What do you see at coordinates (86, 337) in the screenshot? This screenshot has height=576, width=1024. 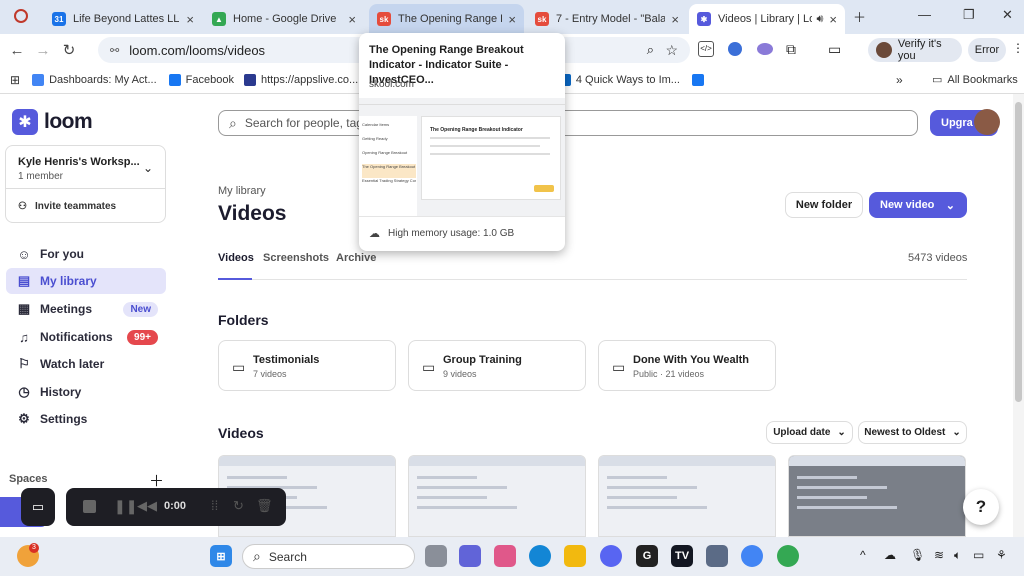 I see `sidebar-item-notifications: ♫ Notifications 99+` at bounding box center [86, 337].